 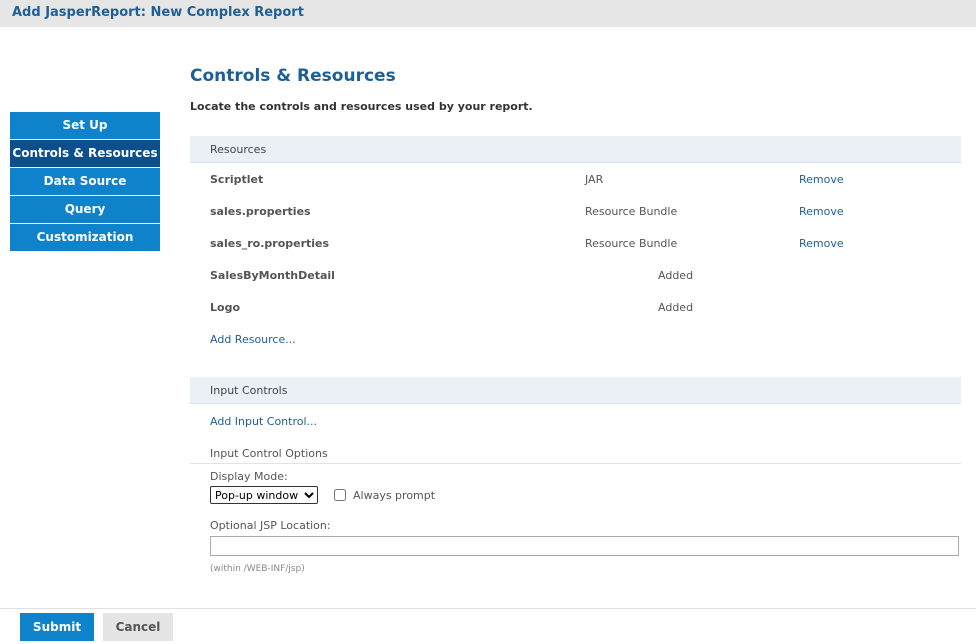 What do you see at coordinates (575, 311) in the screenshot?
I see `resource-row: Logo Added` at bounding box center [575, 311].